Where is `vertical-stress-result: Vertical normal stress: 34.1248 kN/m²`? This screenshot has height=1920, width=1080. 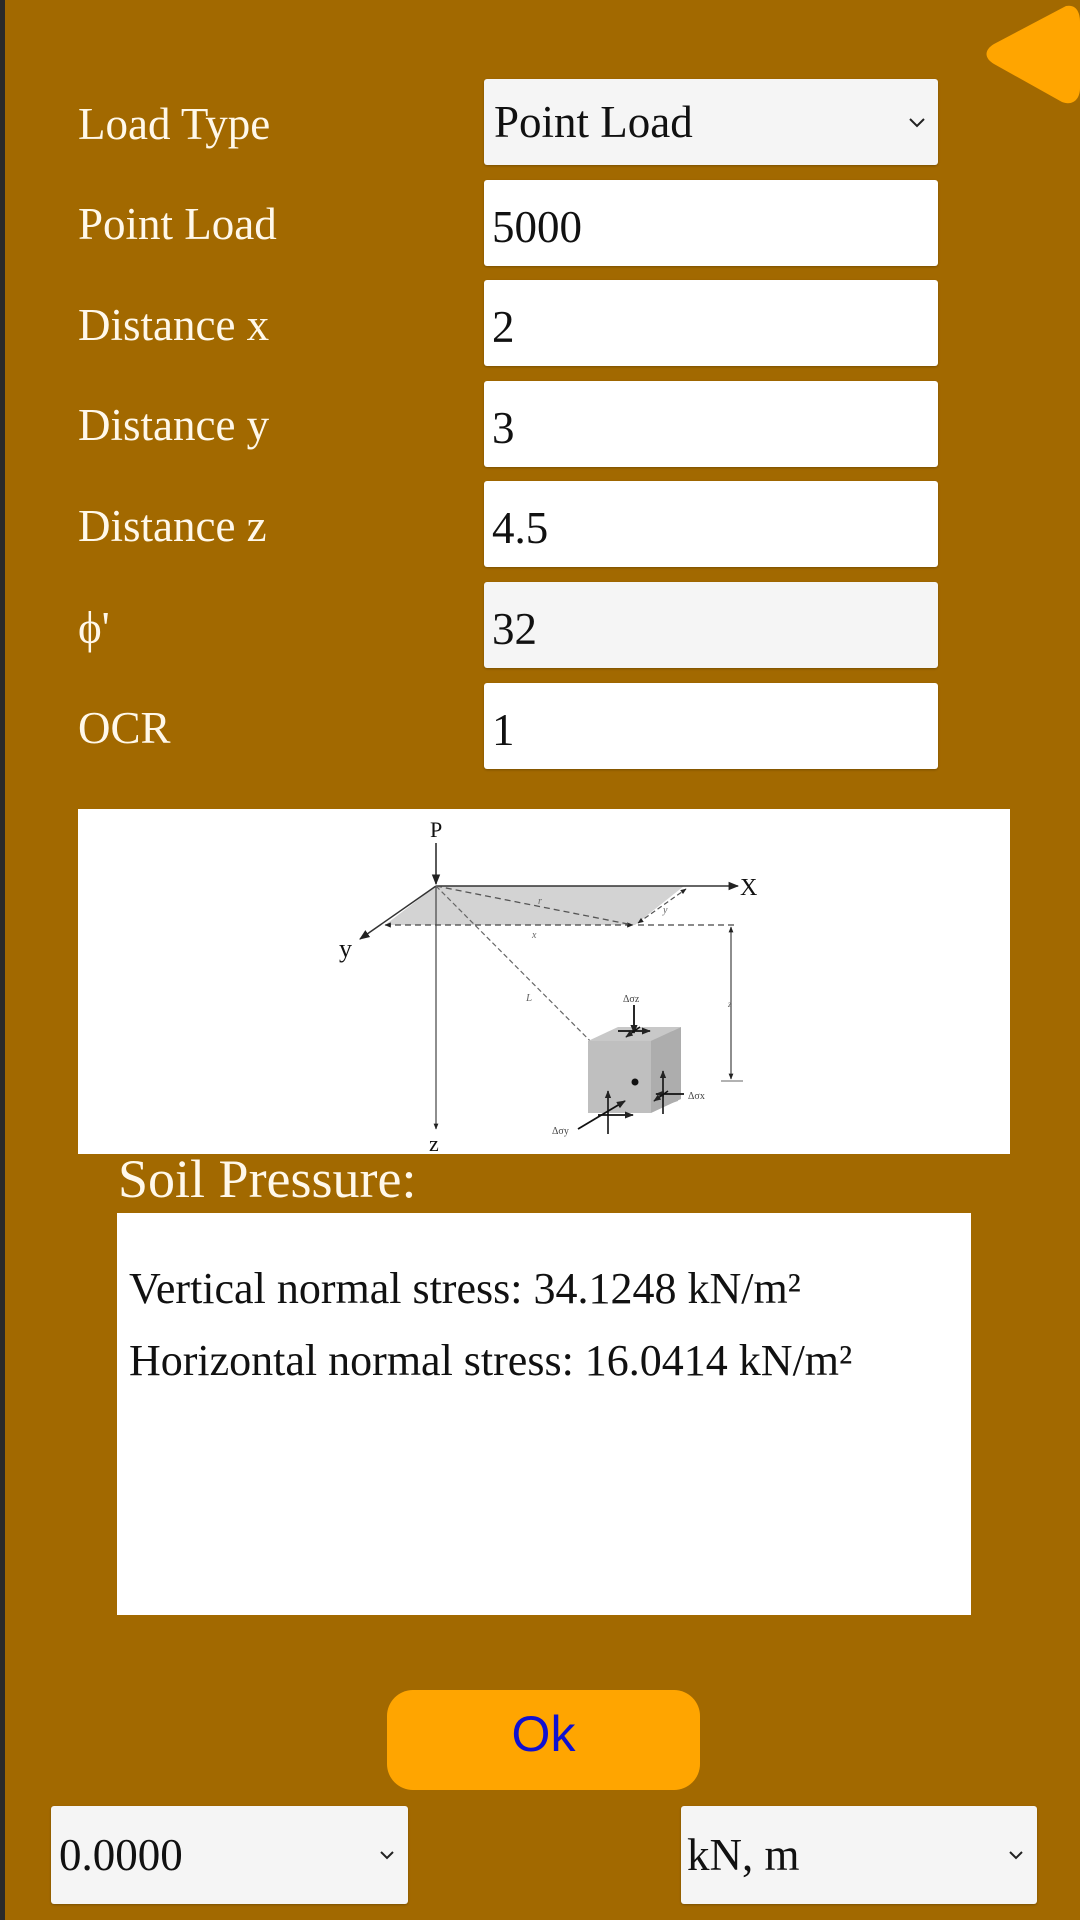
vertical-stress-result: Vertical normal stress: 34.1248 kN/m² is located at coordinates (465, 1288).